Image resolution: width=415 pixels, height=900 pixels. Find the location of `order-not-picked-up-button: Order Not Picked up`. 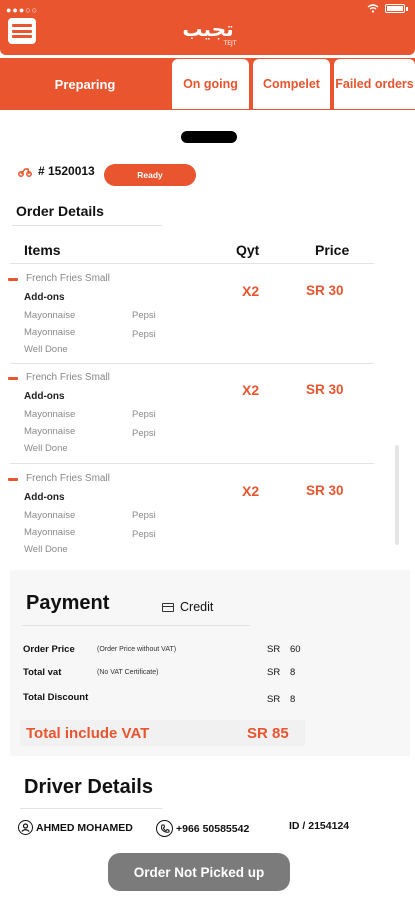

order-not-picked-up-button: Order Not Picked up is located at coordinates (199, 872).